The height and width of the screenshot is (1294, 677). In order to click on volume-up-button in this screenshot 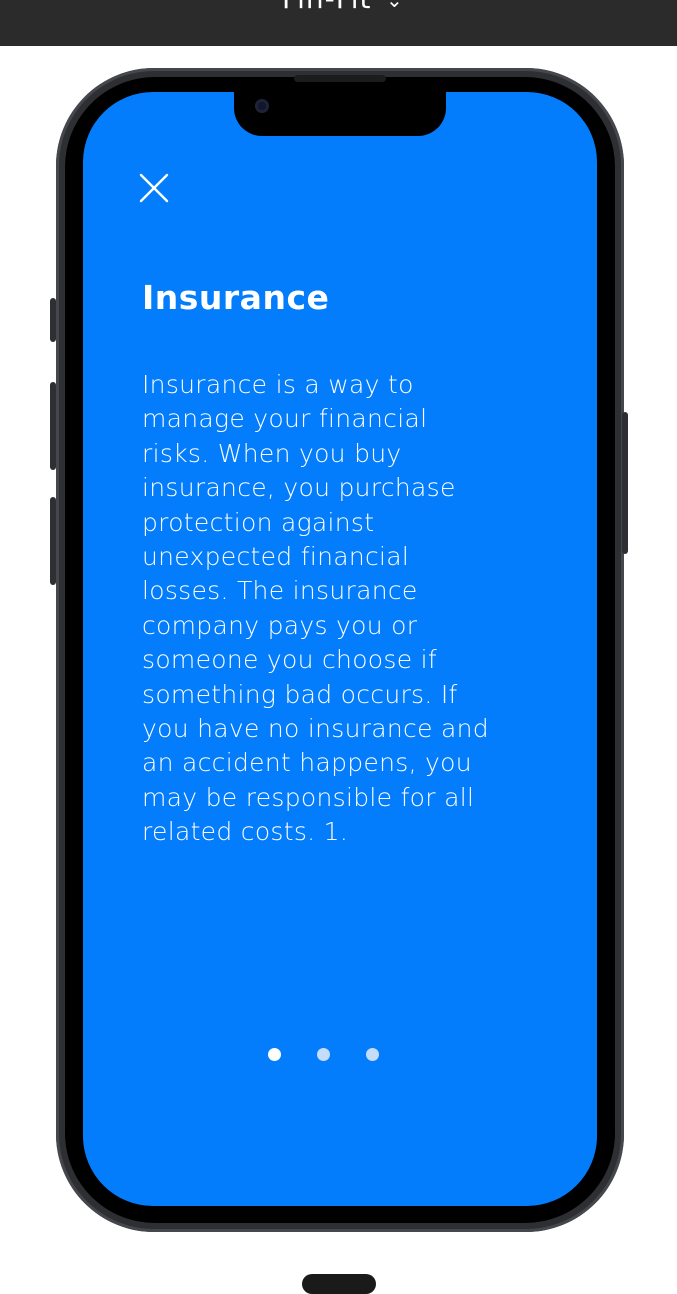, I will do `click(53, 426)`.